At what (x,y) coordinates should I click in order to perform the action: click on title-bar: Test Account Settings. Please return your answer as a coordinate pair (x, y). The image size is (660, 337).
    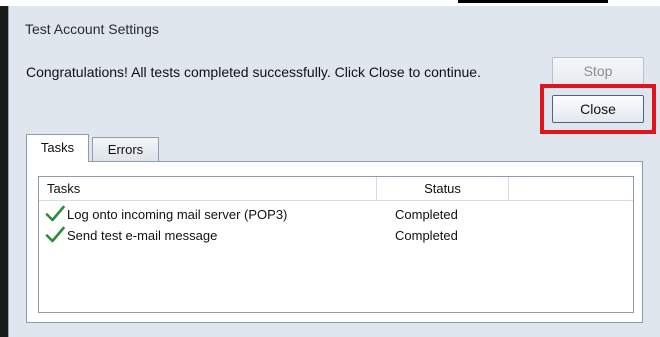
    Looking at the image, I should click on (334, 24).